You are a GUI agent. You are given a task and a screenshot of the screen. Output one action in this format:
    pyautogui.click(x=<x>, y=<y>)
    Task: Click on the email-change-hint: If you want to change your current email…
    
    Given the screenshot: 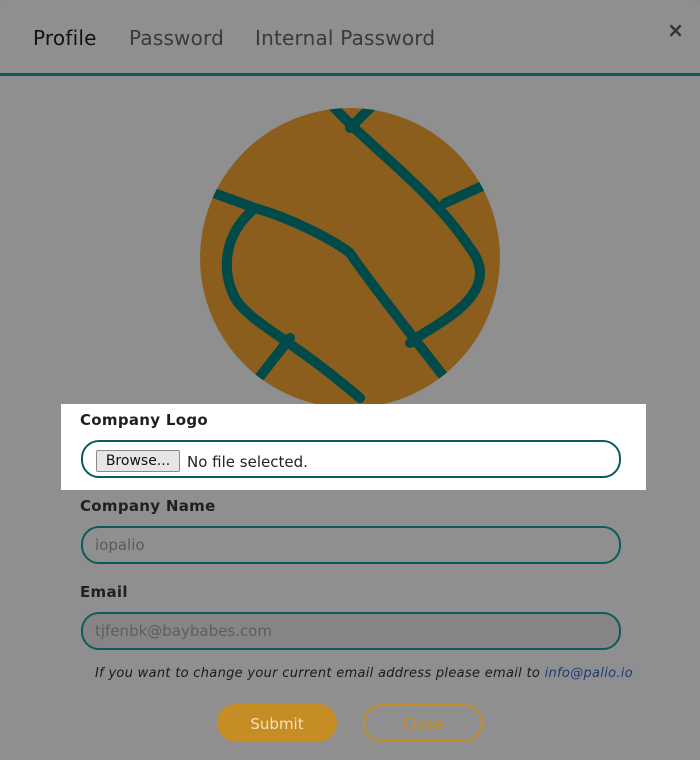 What is the action you would take?
    pyautogui.click(x=364, y=673)
    